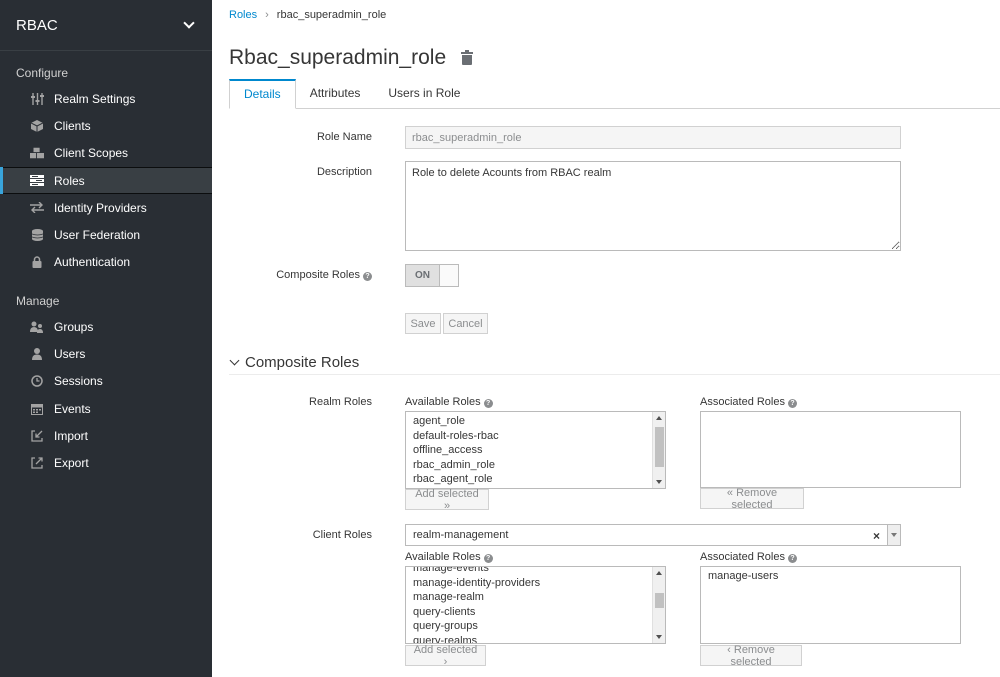  What do you see at coordinates (830, 605) in the screenshot?
I see `client-associated-roles-list: manage-users` at bounding box center [830, 605].